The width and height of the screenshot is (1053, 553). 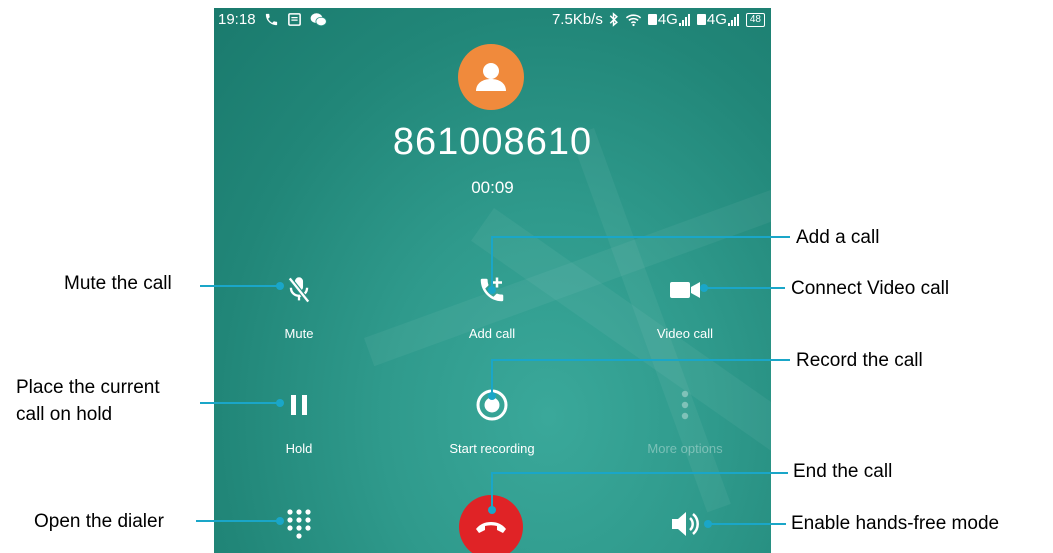 What do you see at coordinates (614, 19) in the screenshot?
I see `bluetooth-icon` at bounding box center [614, 19].